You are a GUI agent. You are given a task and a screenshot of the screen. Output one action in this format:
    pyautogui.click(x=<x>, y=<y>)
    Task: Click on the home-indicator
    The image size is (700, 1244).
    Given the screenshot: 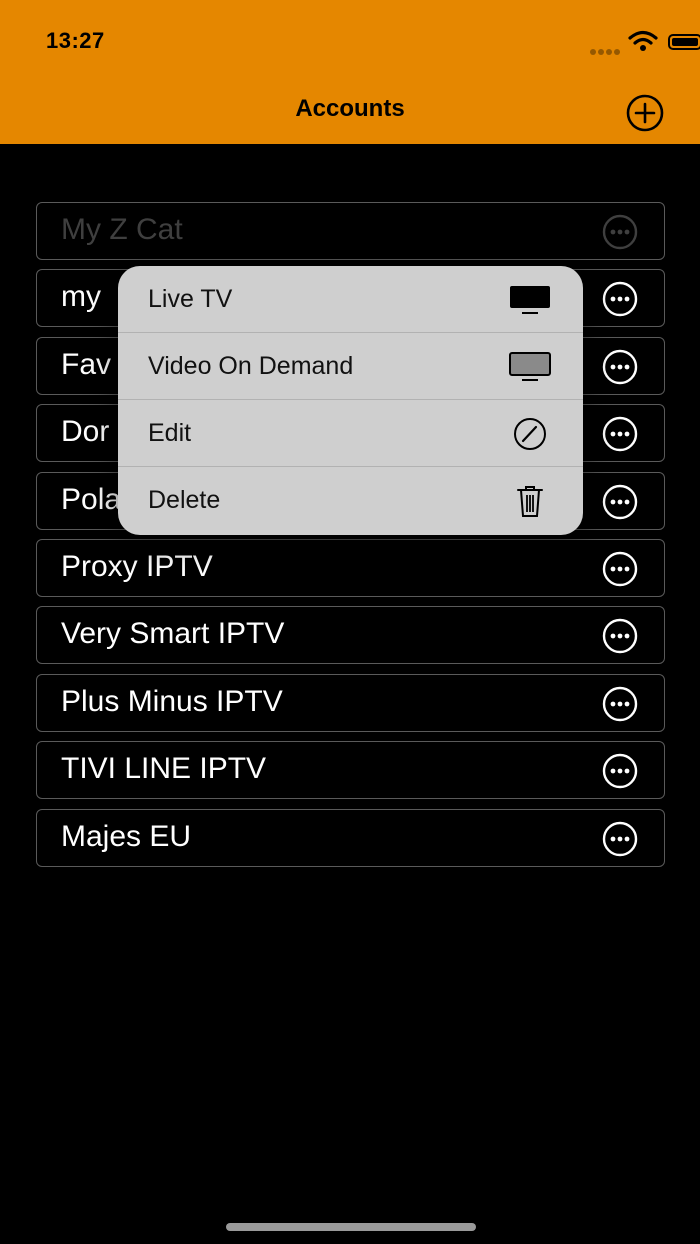 What is the action you would take?
    pyautogui.click(x=351, y=1227)
    